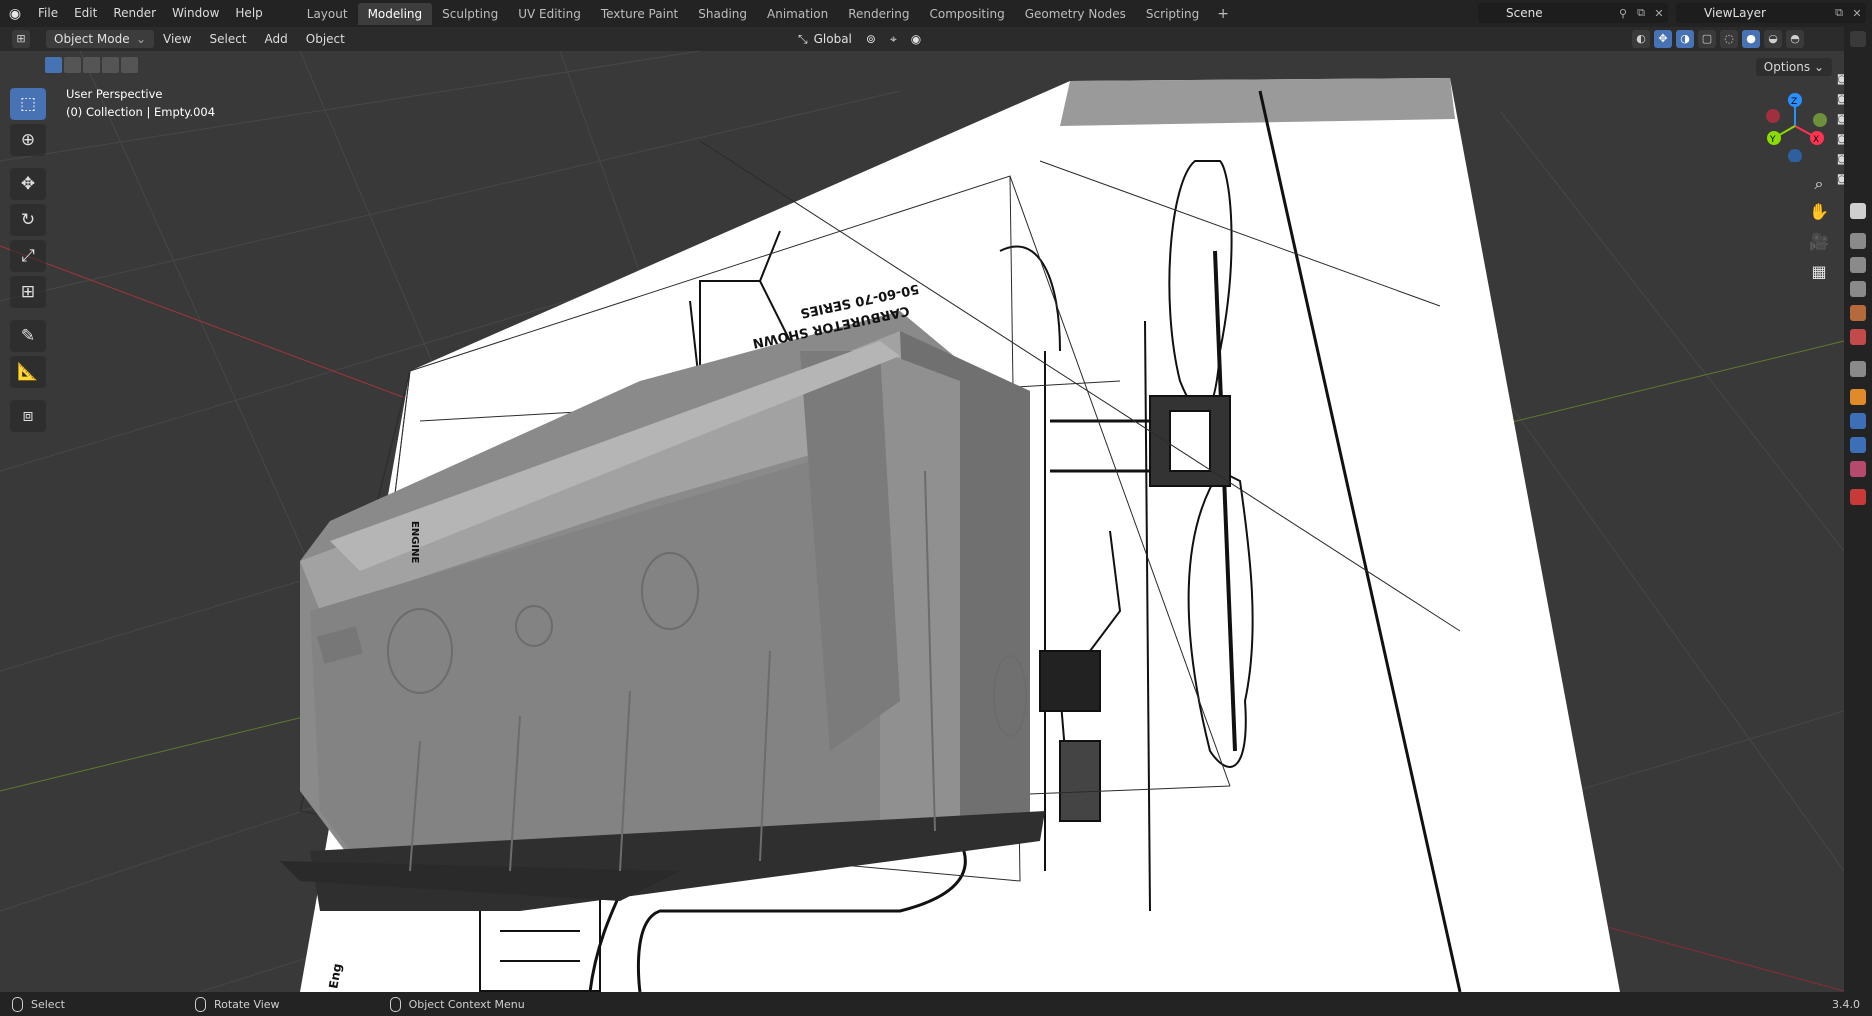 Image resolution: width=1872 pixels, height=1016 pixels. I want to click on select-intersect-icon, so click(129, 65).